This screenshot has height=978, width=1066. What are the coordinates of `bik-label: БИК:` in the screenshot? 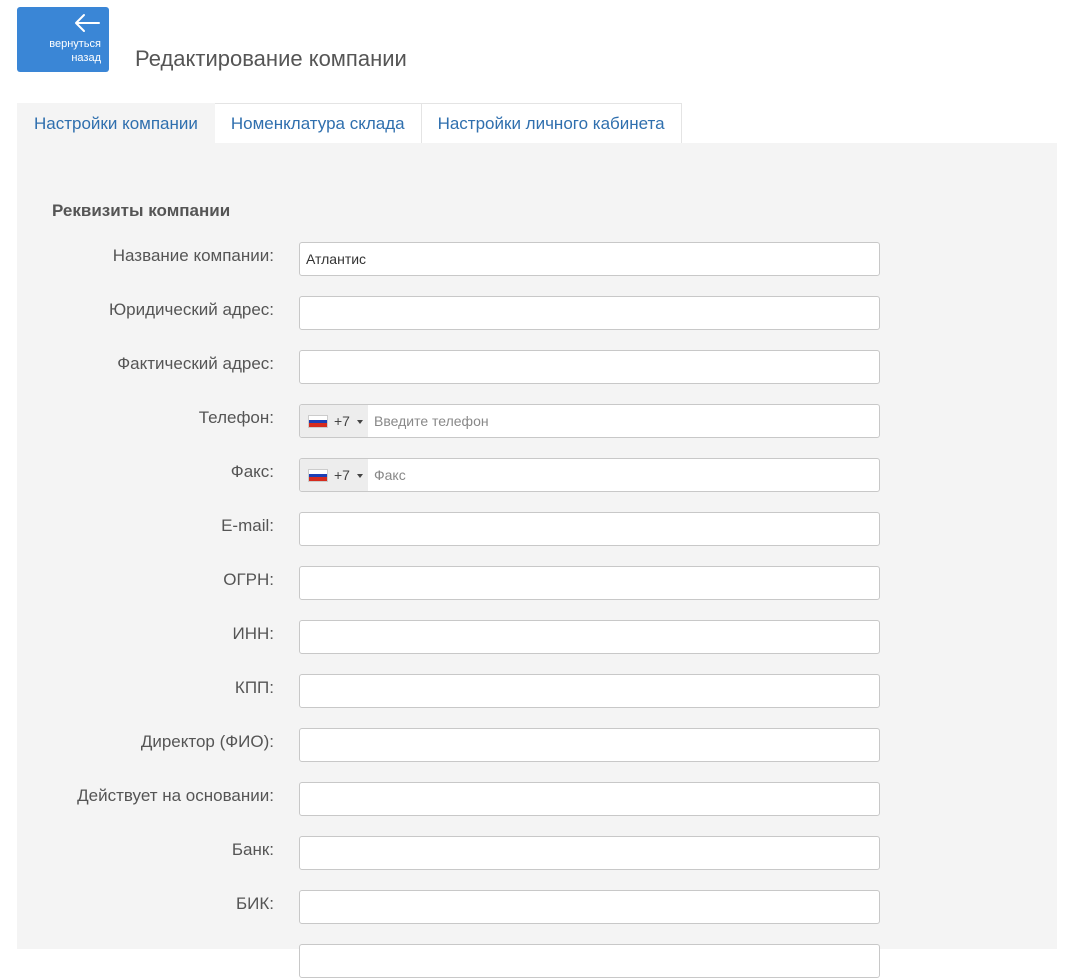 It's located at (254, 903).